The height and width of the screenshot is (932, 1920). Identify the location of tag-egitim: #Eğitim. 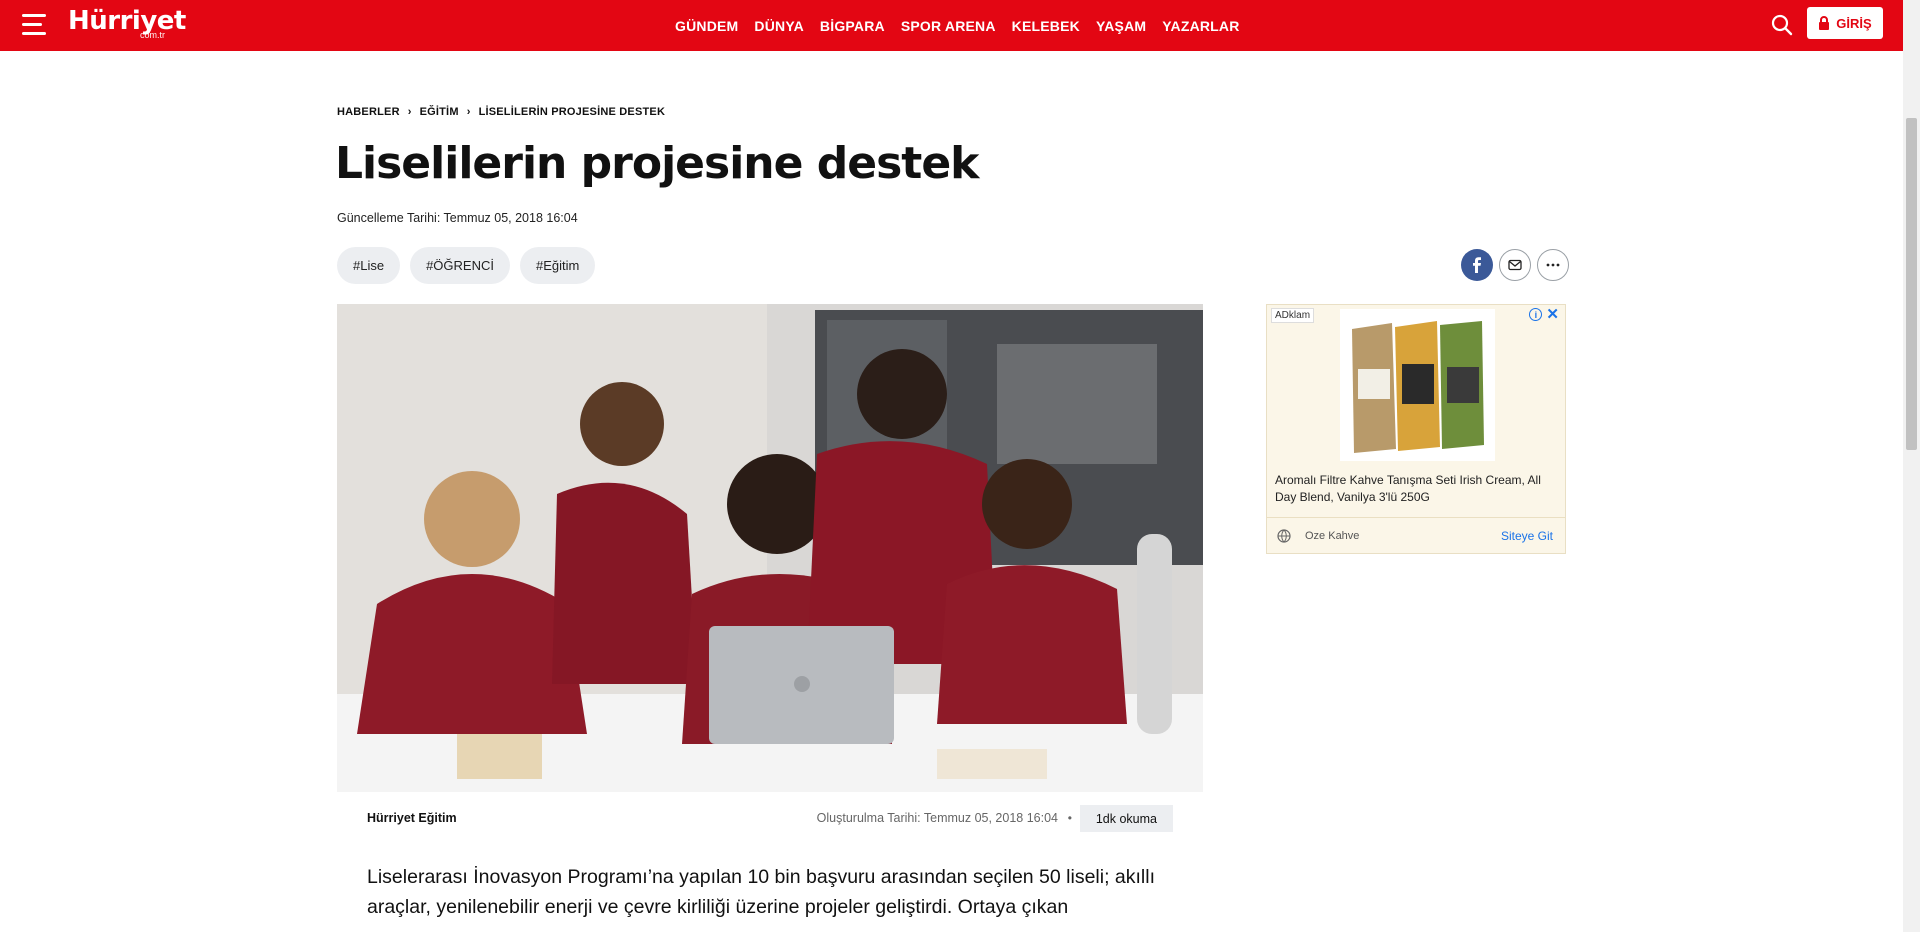
(557, 265).